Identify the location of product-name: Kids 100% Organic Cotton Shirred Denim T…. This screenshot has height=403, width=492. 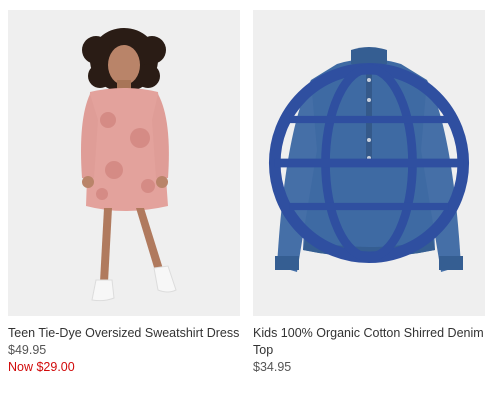
(369, 342).